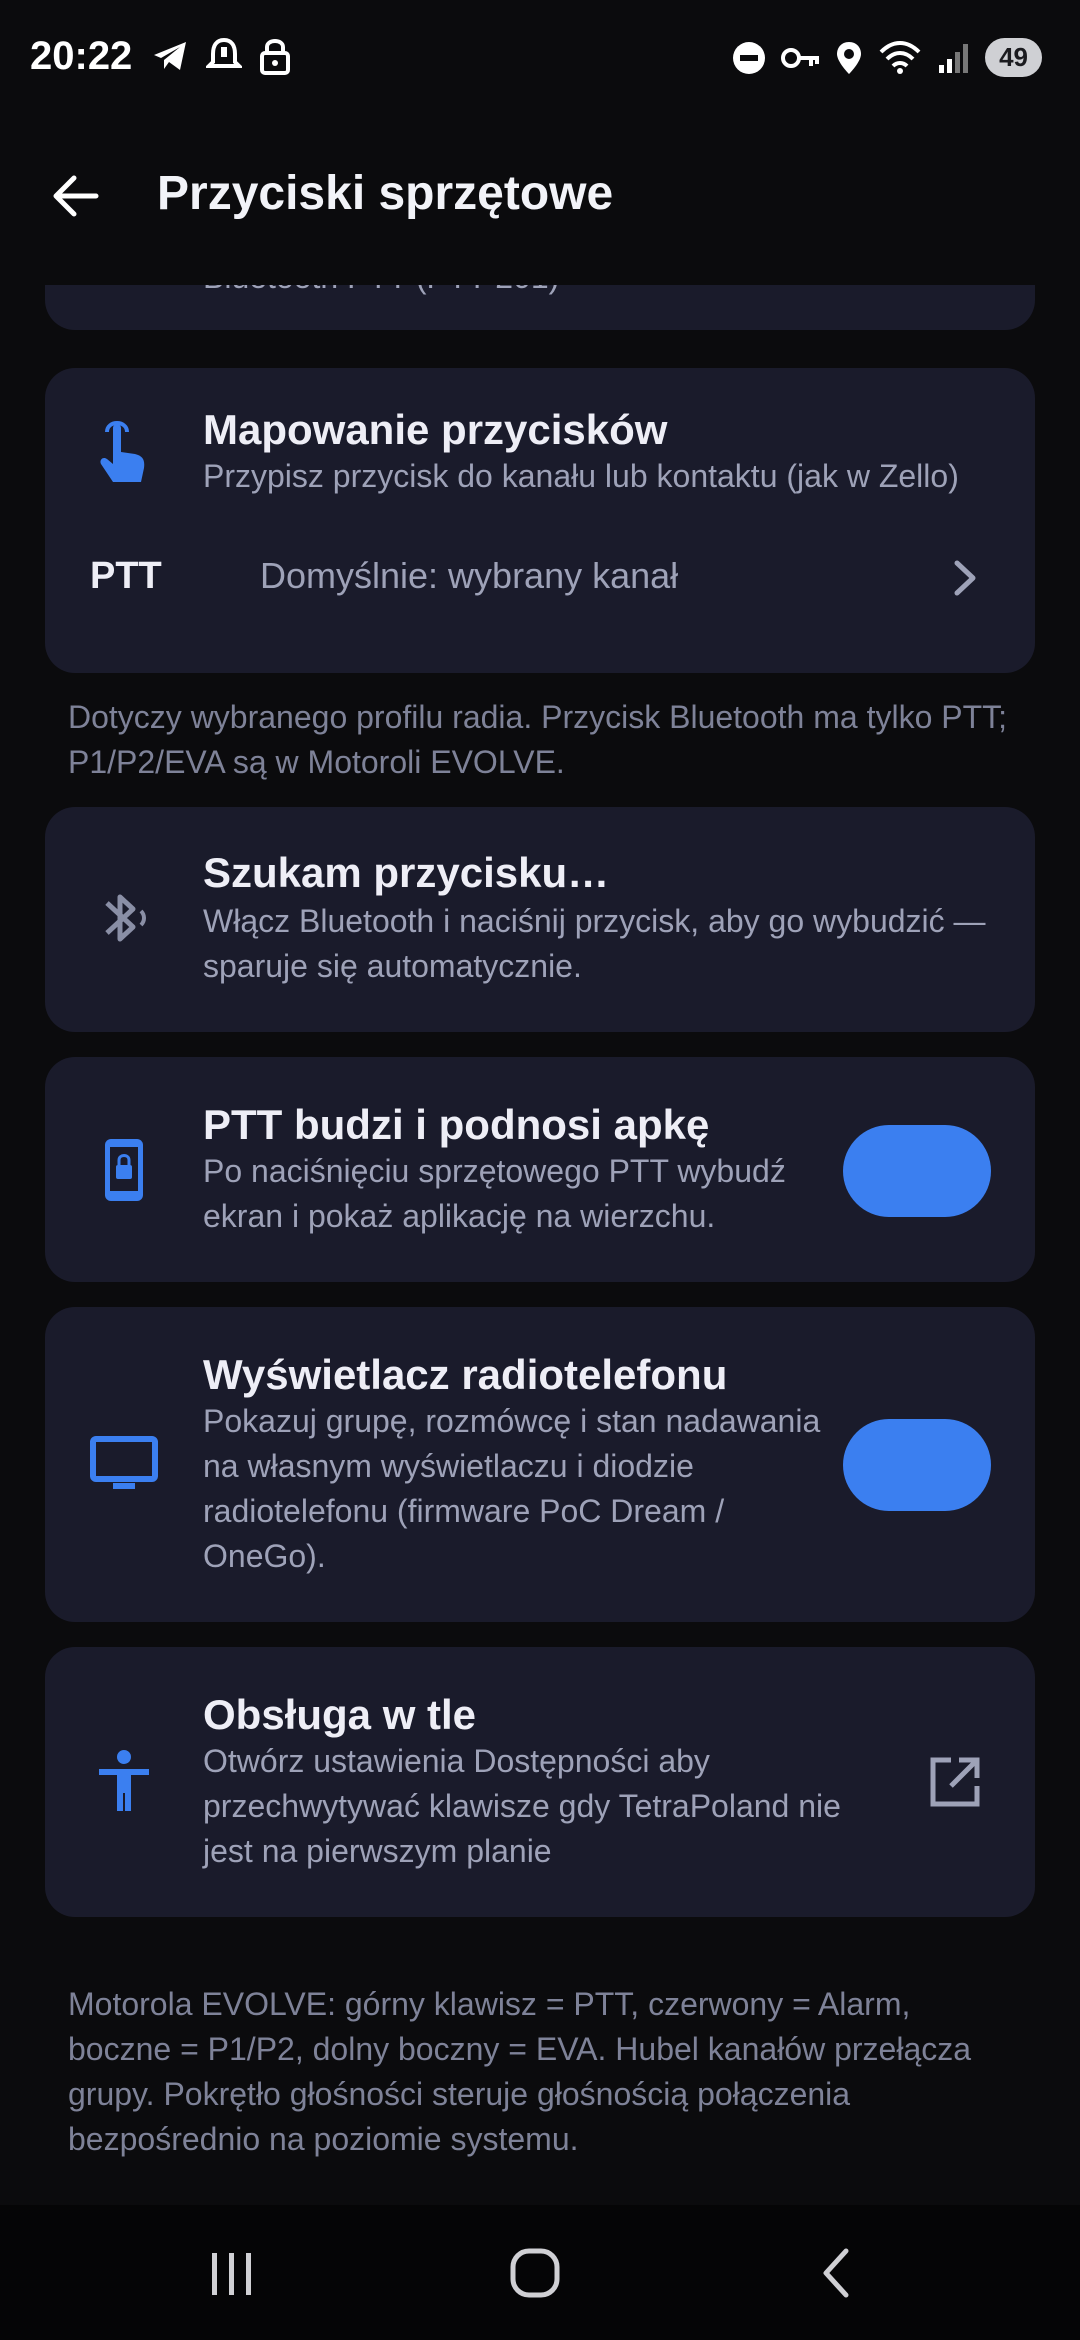 The height and width of the screenshot is (2340, 1080). Describe the element at coordinates (540, 60) in the screenshot. I see `status-bar: 20:22 49` at that location.